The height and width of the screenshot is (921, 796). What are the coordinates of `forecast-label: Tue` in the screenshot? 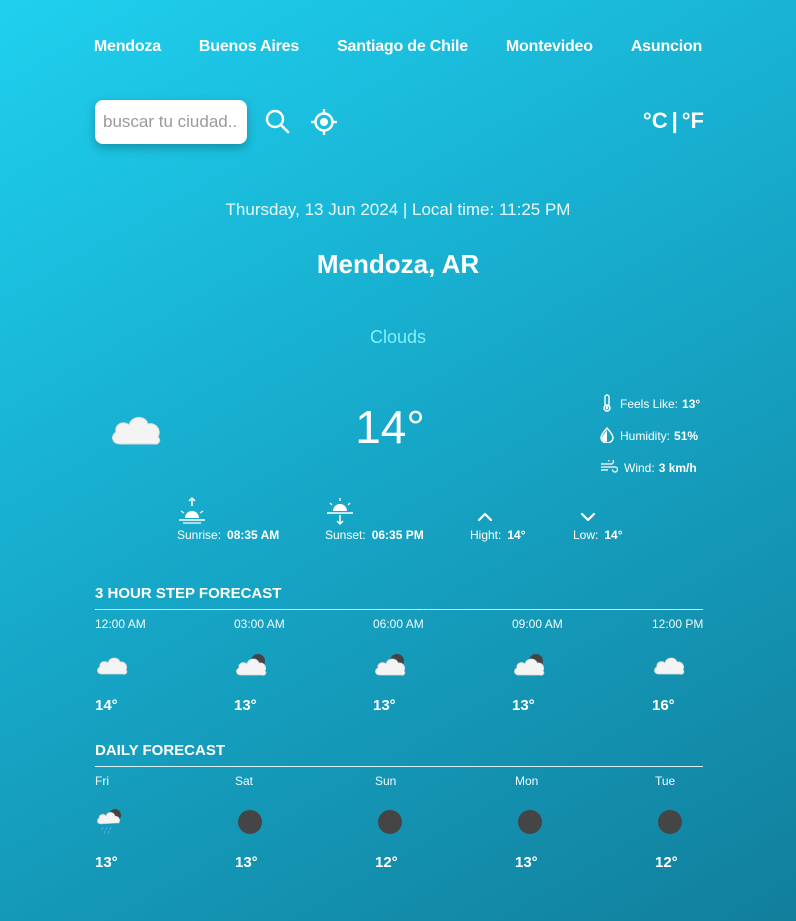 It's located at (665, 781).